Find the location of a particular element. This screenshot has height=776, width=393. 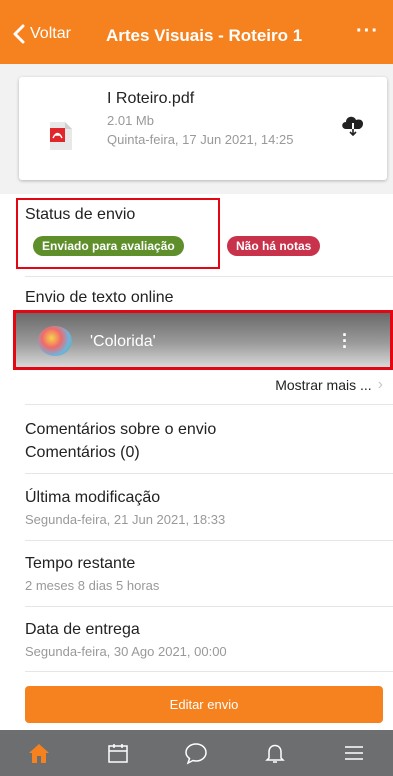

status-badge-grade: Não há notas is located at coordinates (274, 246).